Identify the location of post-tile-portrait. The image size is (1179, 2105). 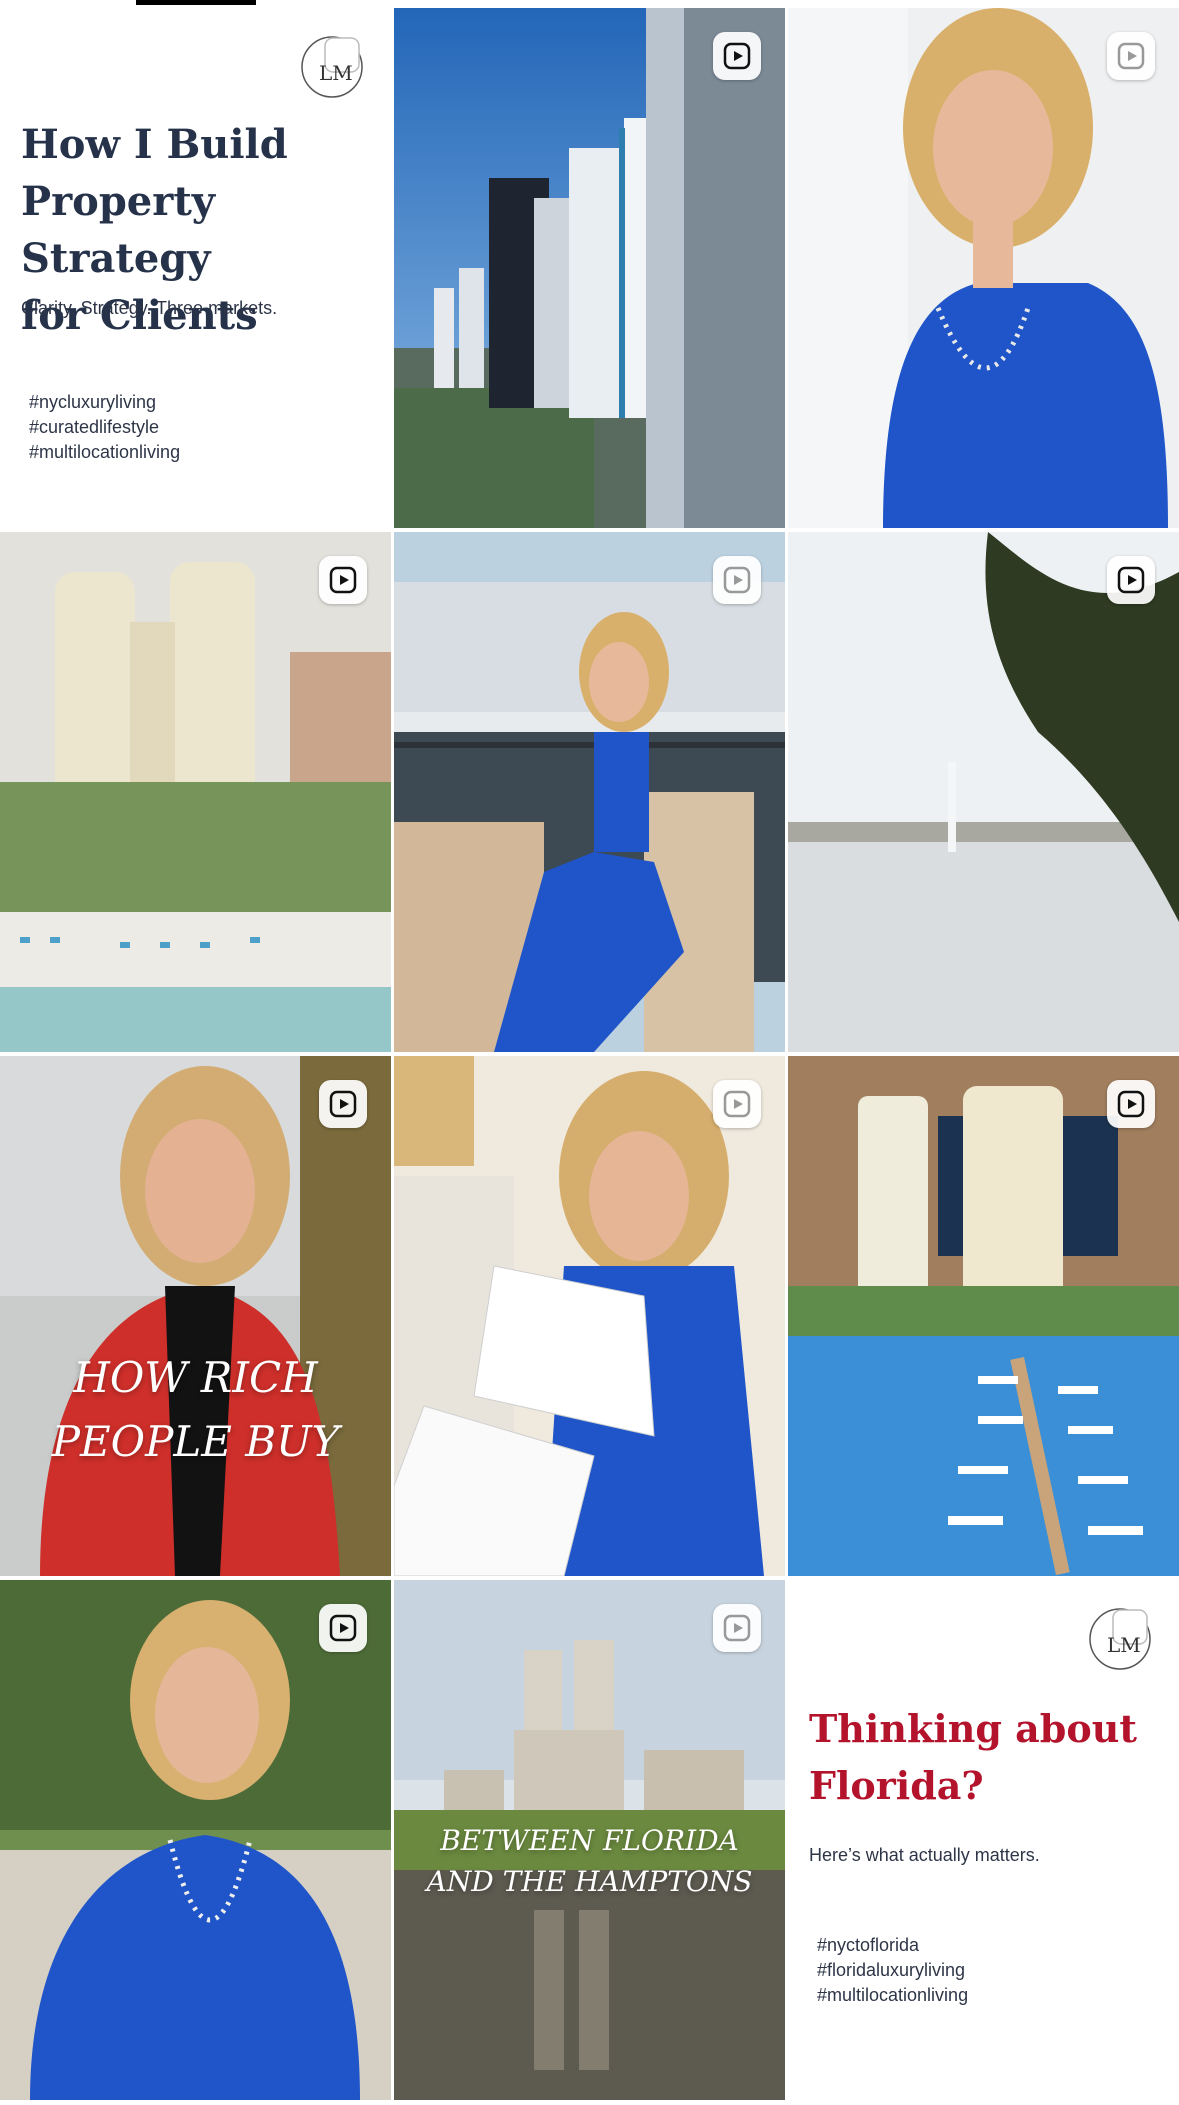
(983, 268).